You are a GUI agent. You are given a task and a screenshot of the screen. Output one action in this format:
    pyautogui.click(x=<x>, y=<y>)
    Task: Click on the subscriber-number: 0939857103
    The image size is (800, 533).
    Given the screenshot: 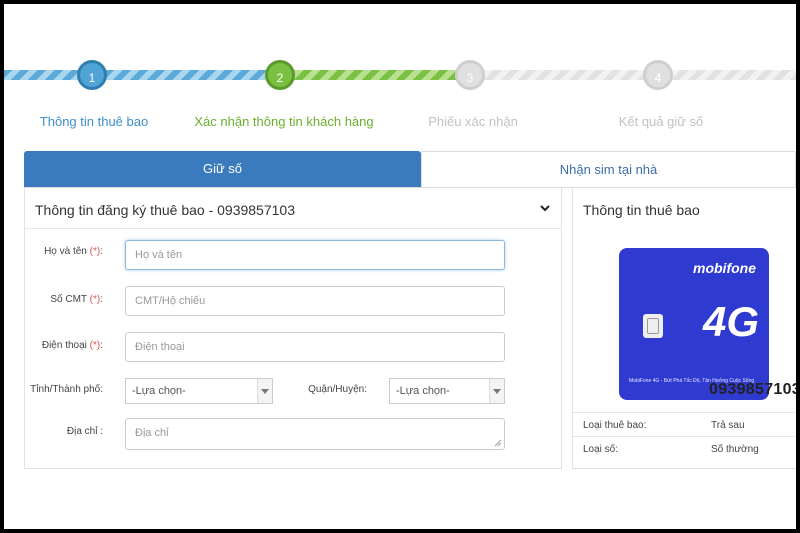 What is the action you would take?
    pyautogui.click(x=752, y=389)
    